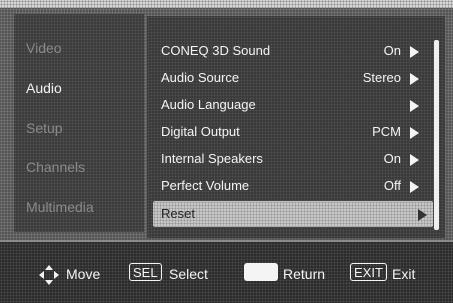 The image size is (453, 303). What do you see at coordinates (44, 88) in the screenshot?
I see `category-audio: Audio` at bounding box center [44, 88].